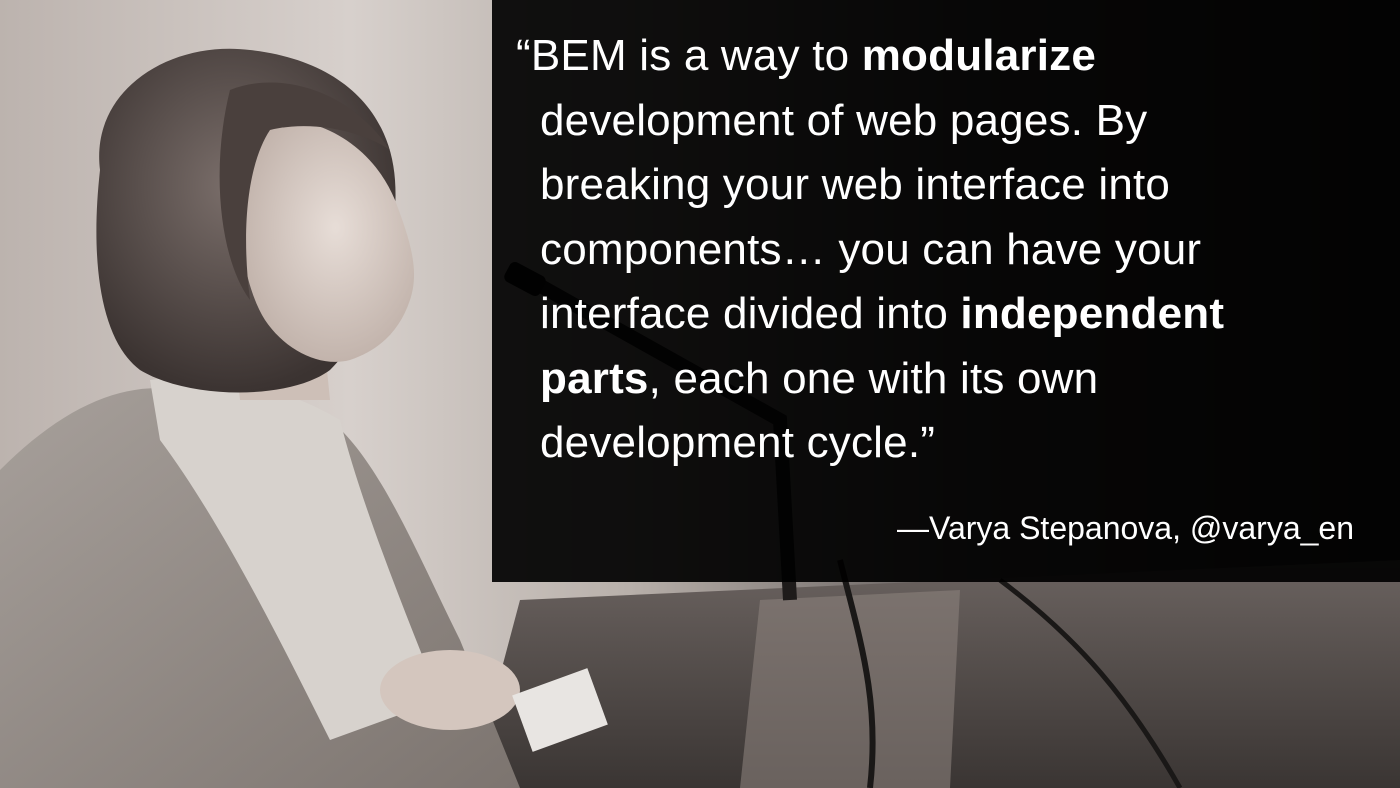  Describe the element at coordinates (882, 313) in the screenshot. I see `quote-line-5: interface divided into independent` at that location.